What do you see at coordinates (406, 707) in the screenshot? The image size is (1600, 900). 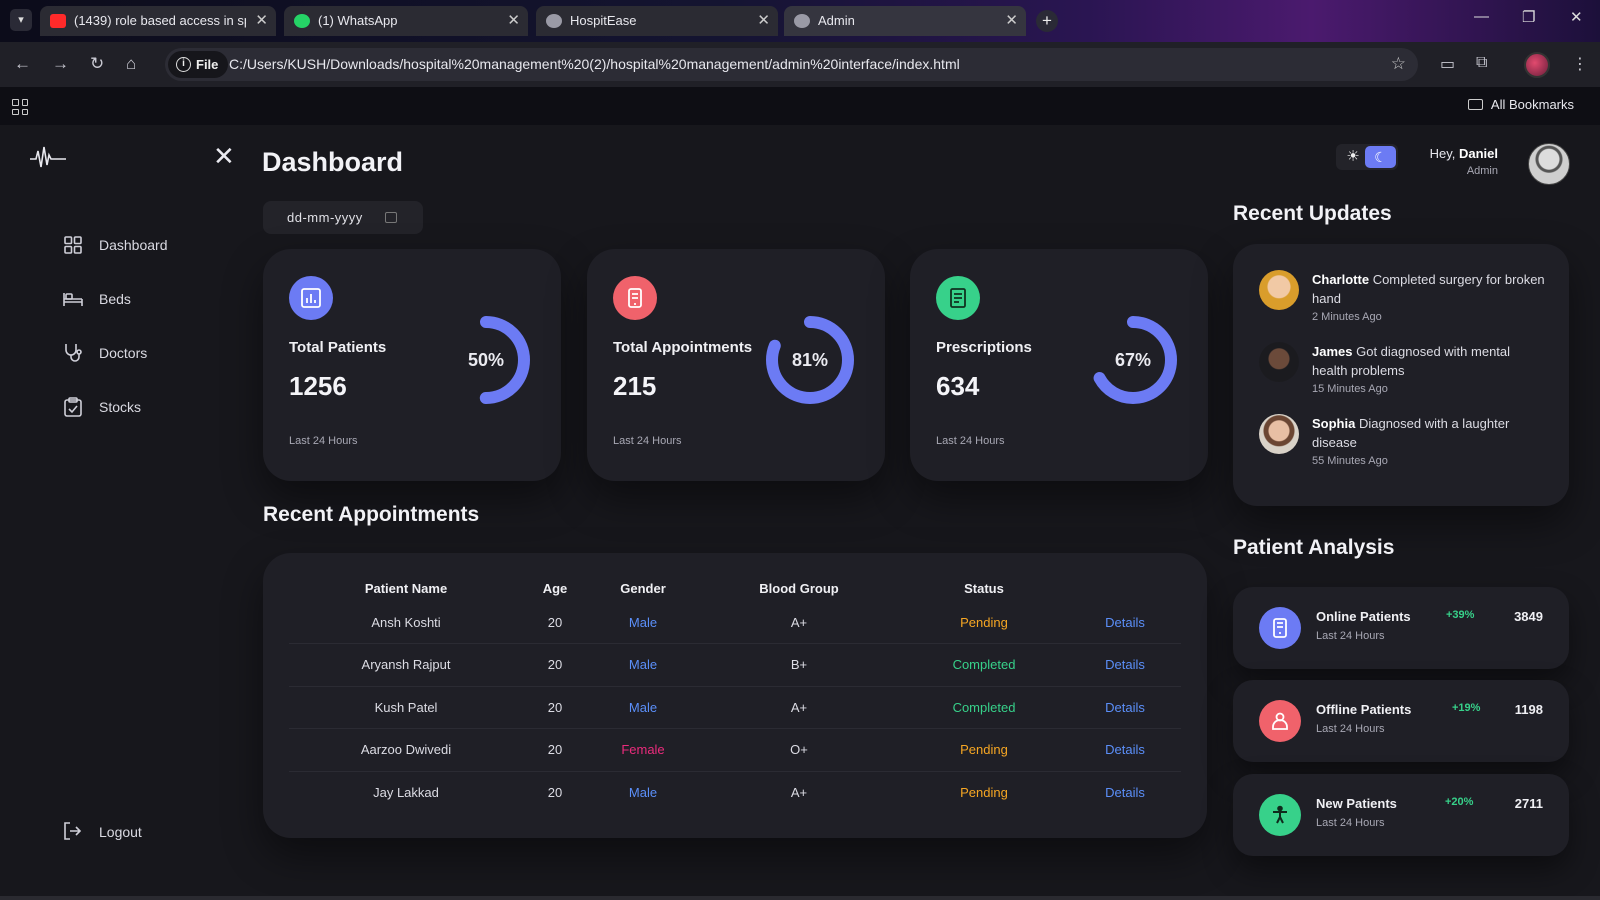 I see `patient-name: Kush Patel` at bounding box center [406, 707].